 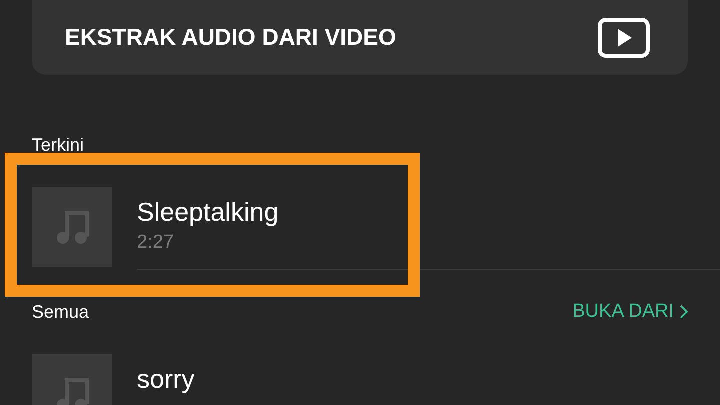 What do you see at coordinates (230, 37) in the screenshot?
I see `card-label: EKSTRAK AUDIO DARI VIDEO` at bounding box center [230, 37].